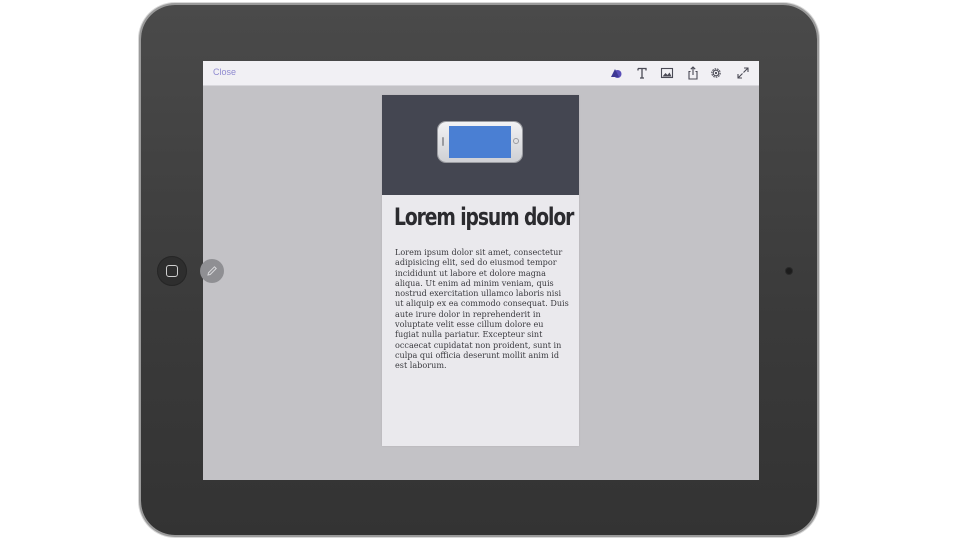 This screenshot has height=540, width=960. I want to click on shape-tool-button, so click(616, 73).